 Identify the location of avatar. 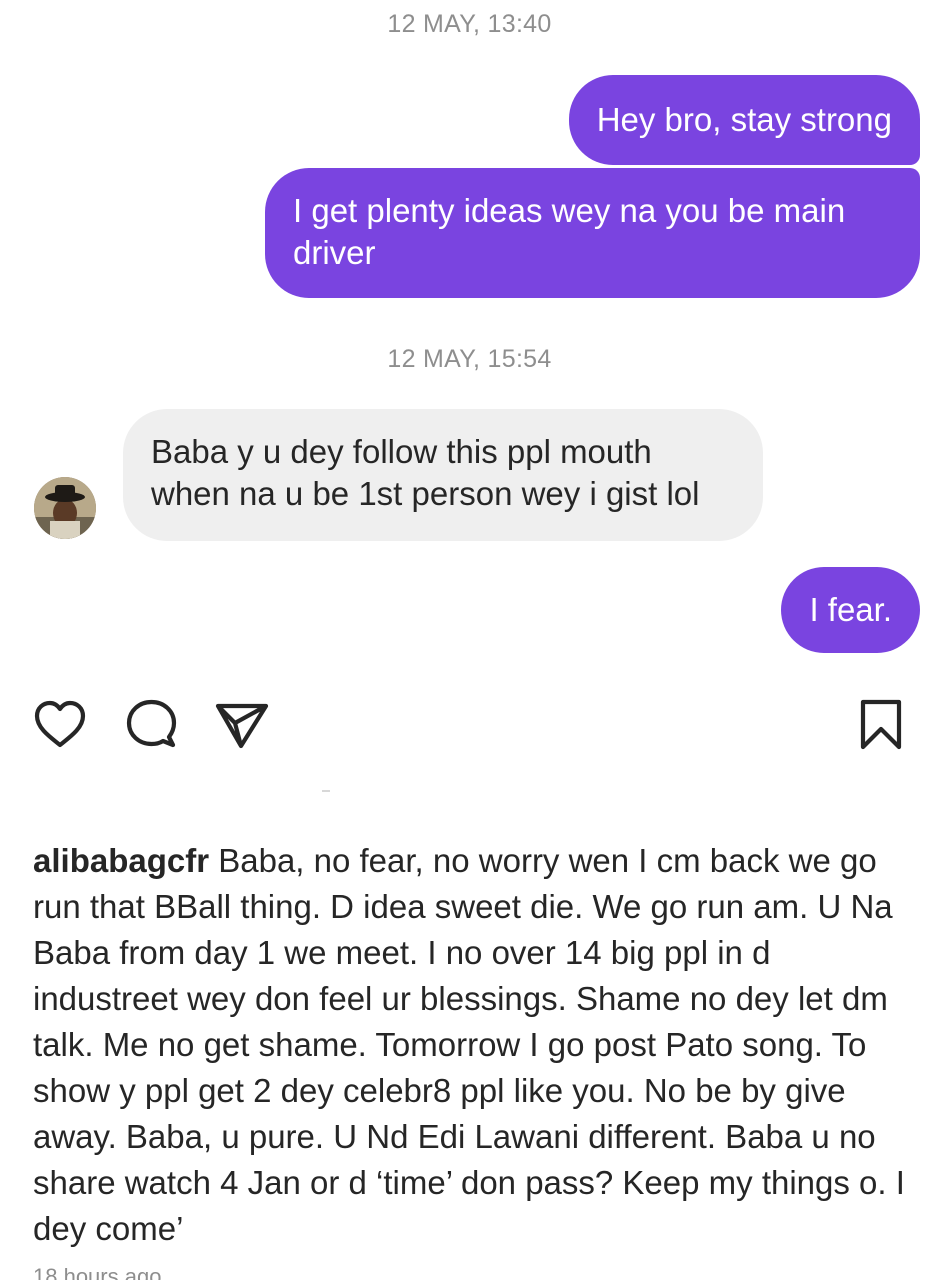
(65, 508).